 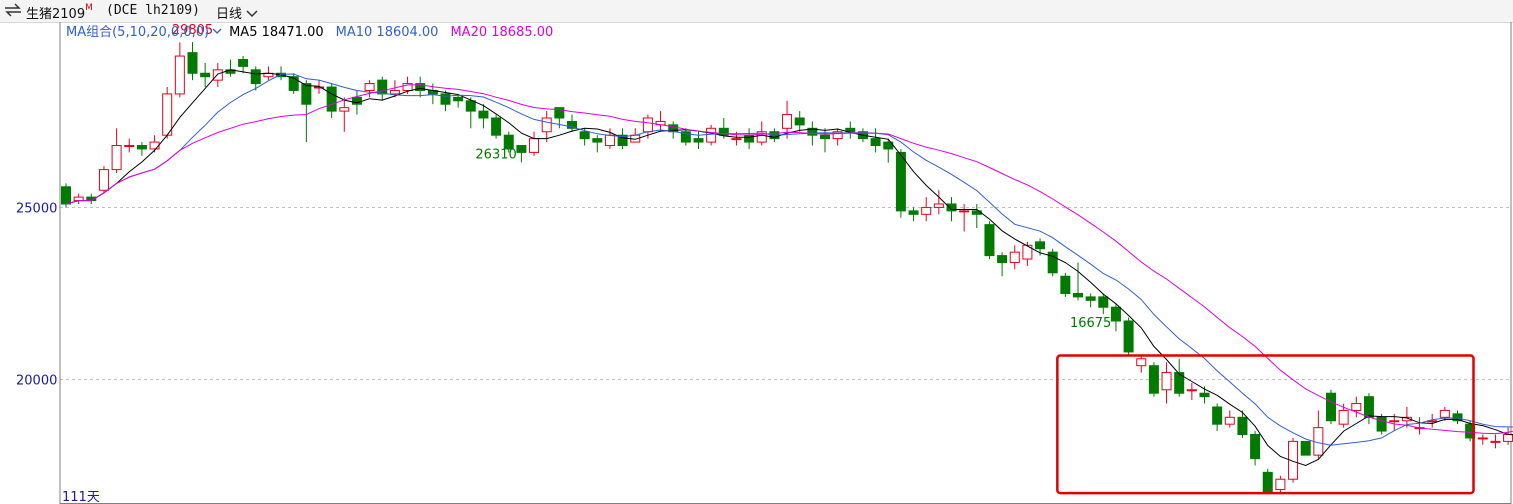 I want to click on ma-group-label: MA组合(5,10,20,0,0,0), so click(x=137, y=32).